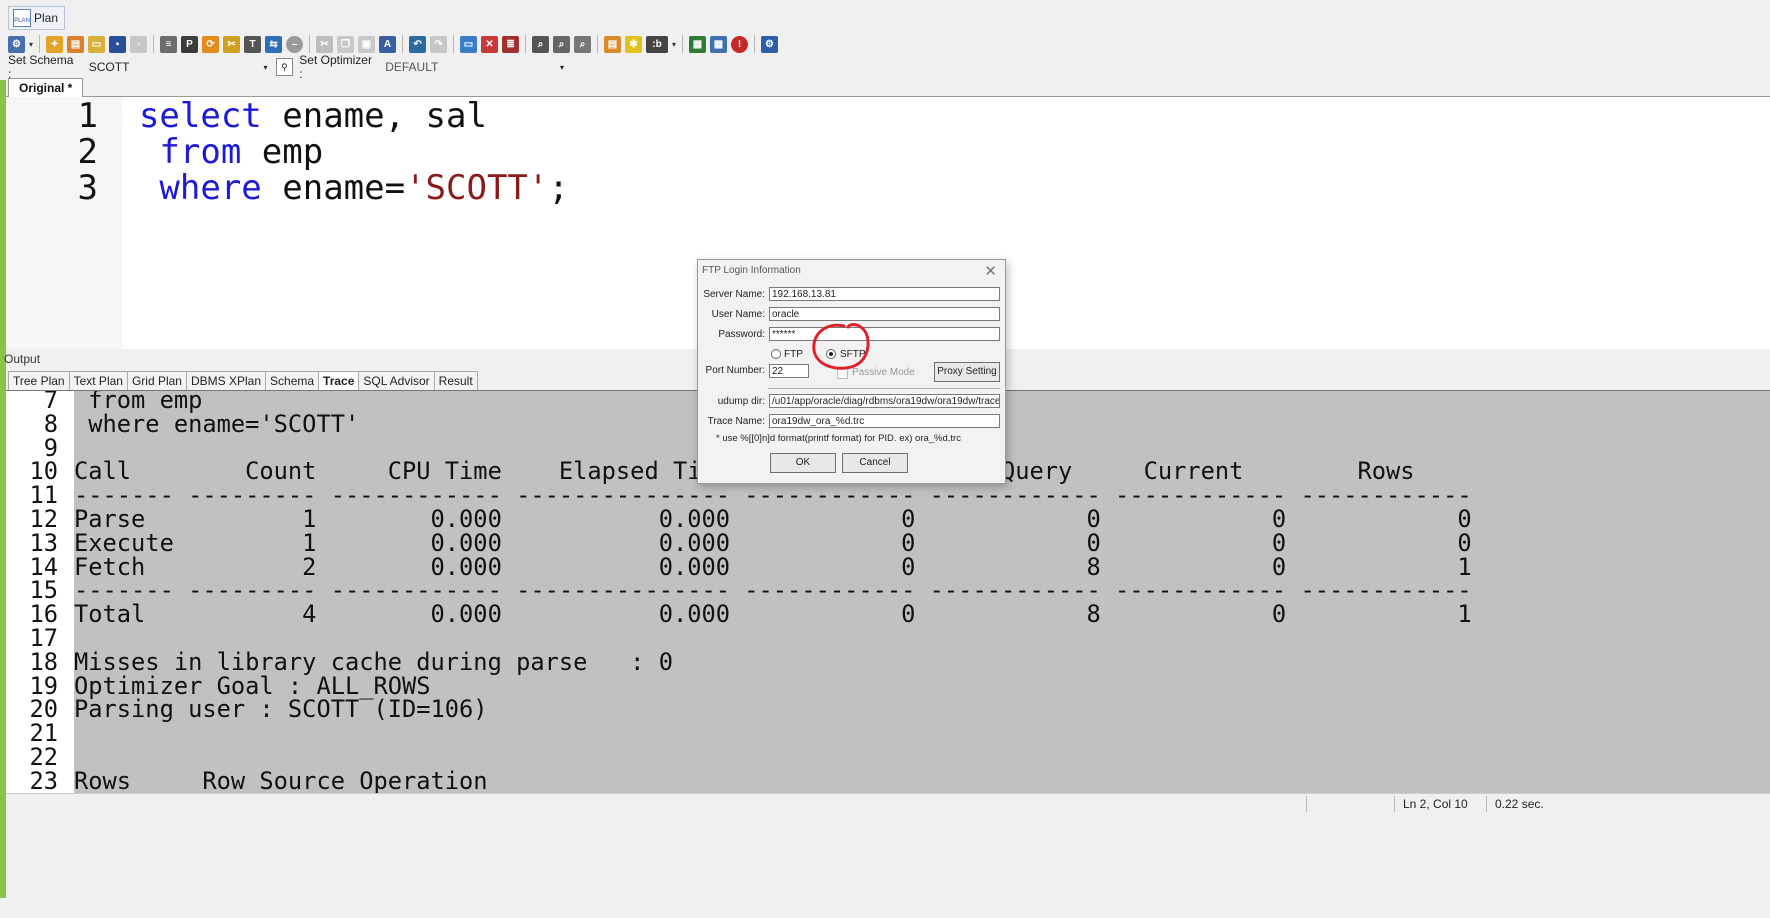 Image resolution: width=1770 pixels, height=918 pixels. What do you see at coordinates (281, 709) in the screenshot?
I see `trace-line-text: Parsing user : SCOTT (ID=106)` at bounding box center [281, 709].